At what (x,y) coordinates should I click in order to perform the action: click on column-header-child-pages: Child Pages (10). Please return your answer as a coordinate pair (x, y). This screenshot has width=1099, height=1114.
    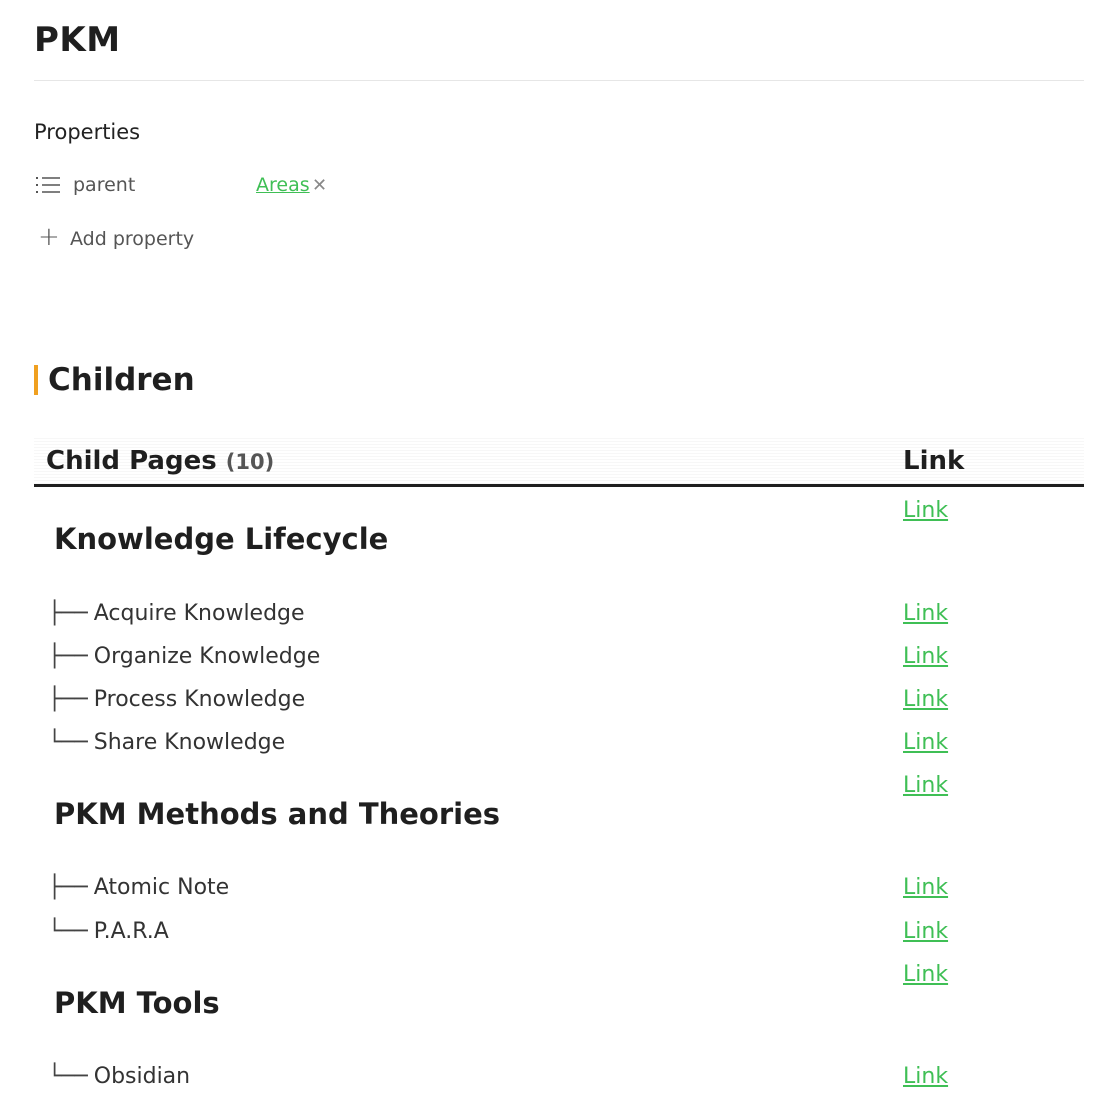
    Looking at the image, I should click on (160, 461).